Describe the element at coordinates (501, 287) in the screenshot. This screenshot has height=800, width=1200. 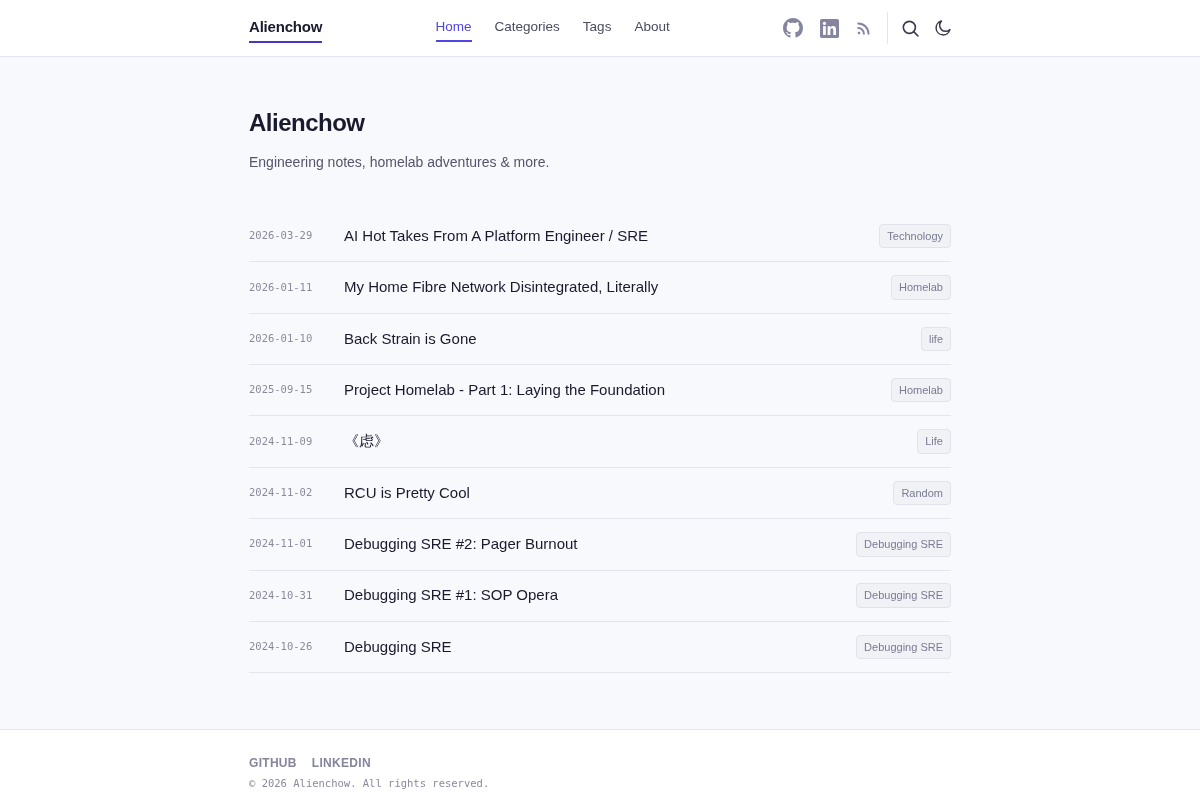
I see `post-title-link: My Home Fibre Network Disintegrated, Literally` at that location.